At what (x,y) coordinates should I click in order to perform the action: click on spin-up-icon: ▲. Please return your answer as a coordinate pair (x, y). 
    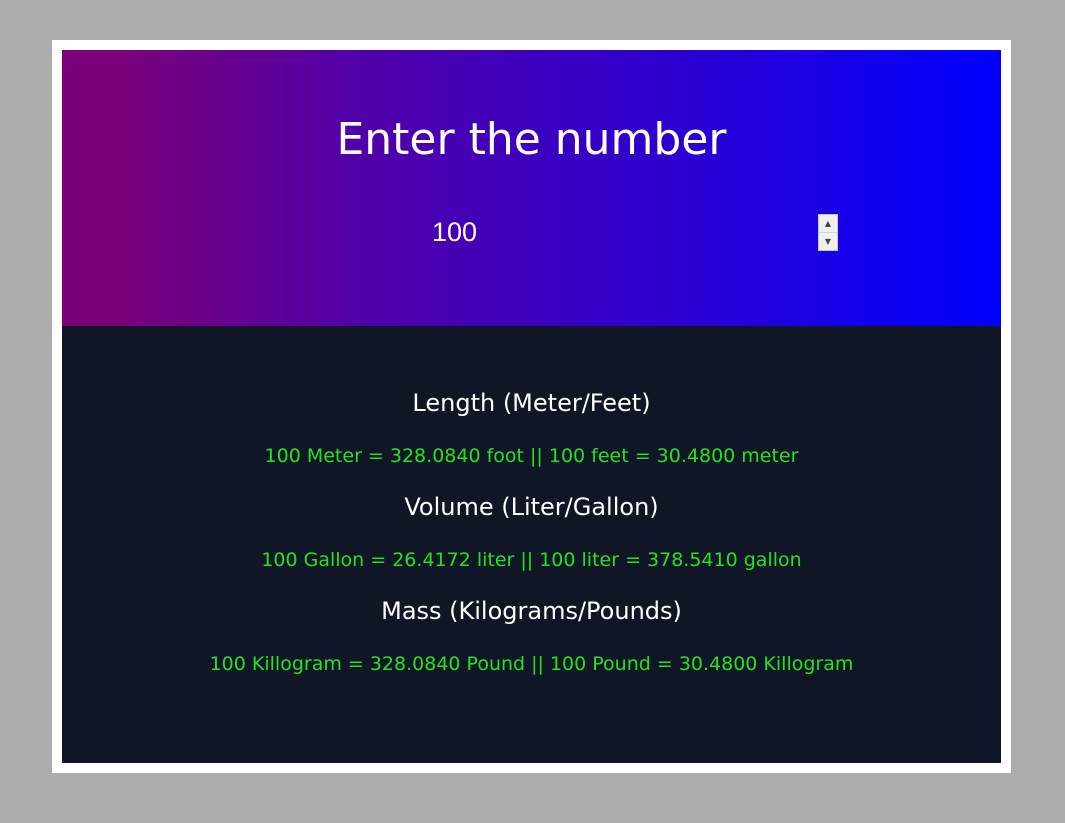
    Looking at the image, I should click on (828, 223).